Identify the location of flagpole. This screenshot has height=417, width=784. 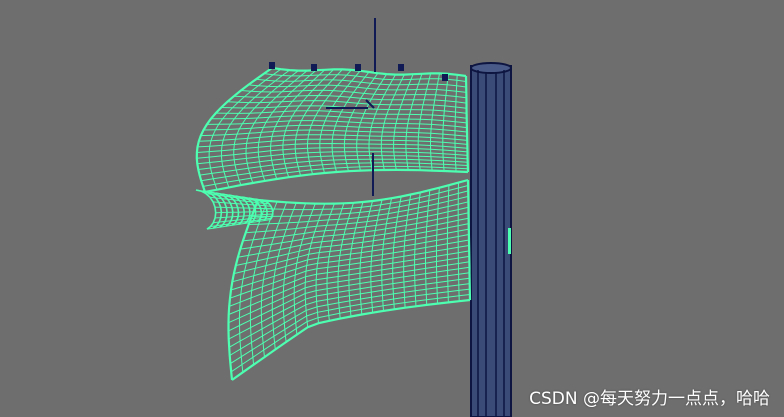
(491, 239).